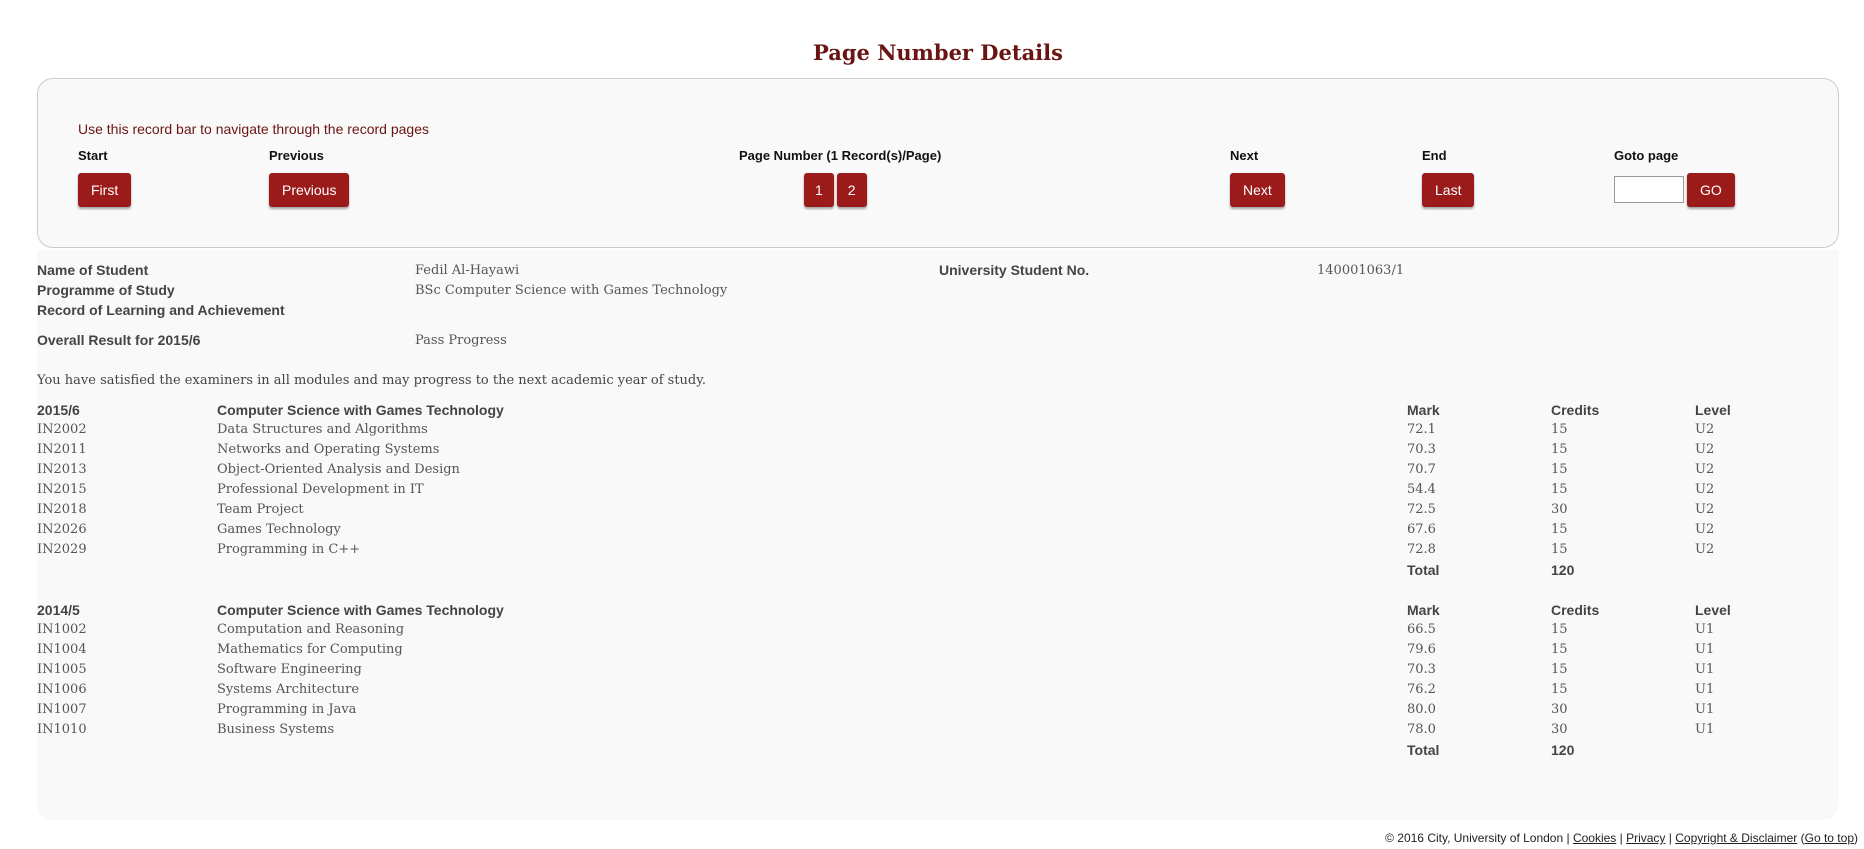  I want to click on nav-goto: Goto page GO, so click(1674, 177).